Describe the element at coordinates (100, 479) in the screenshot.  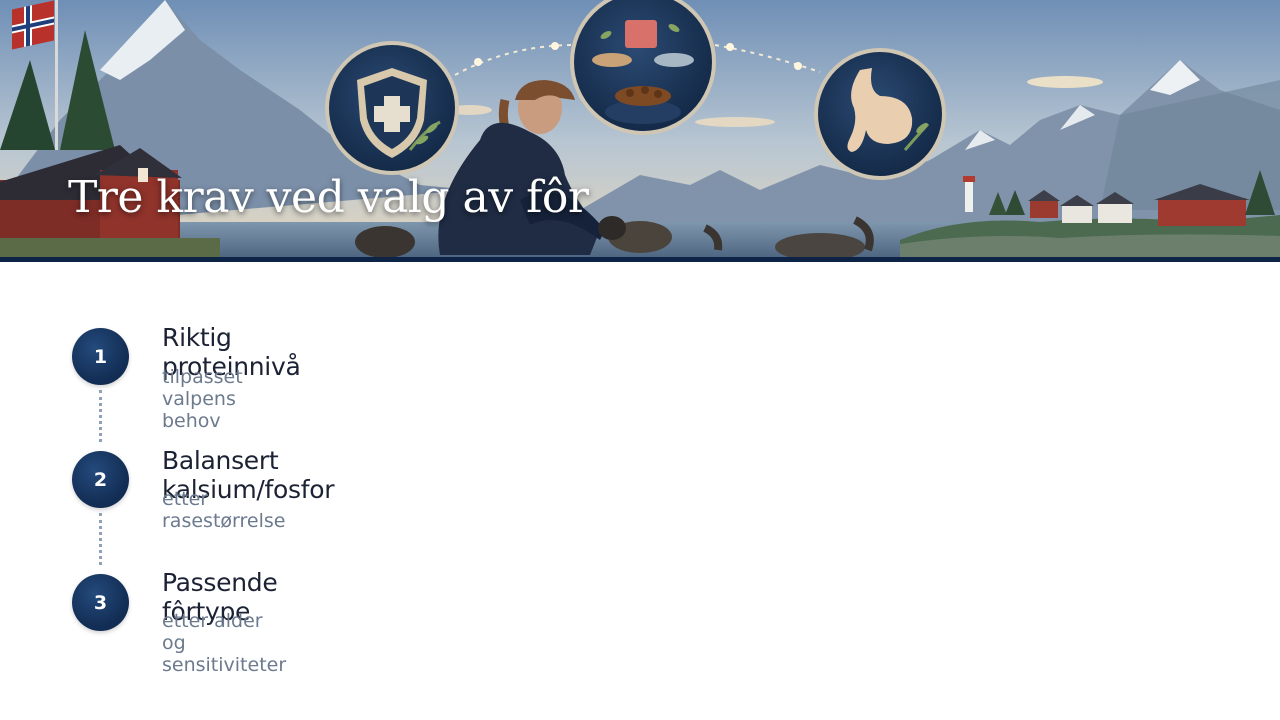
I see `step-number-badge: 2` at that location.